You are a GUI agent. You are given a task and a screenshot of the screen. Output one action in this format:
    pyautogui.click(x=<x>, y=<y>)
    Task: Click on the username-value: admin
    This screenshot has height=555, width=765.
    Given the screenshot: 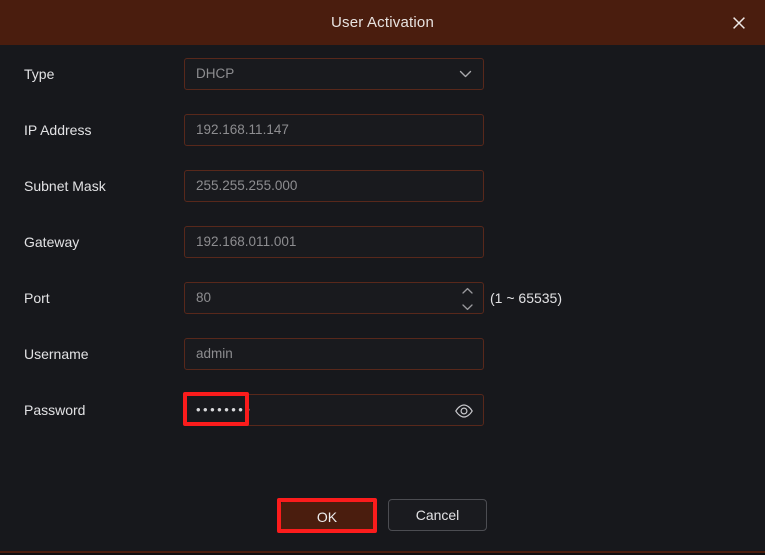 What is the action you would take?
    pyautogui.click(x=214, y=353)
    